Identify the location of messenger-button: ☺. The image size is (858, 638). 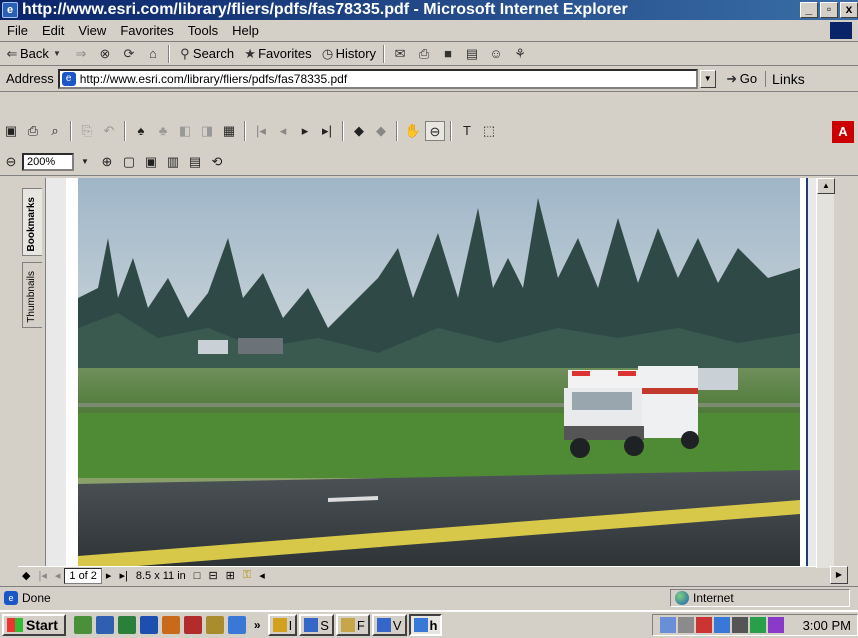
(496, 54).